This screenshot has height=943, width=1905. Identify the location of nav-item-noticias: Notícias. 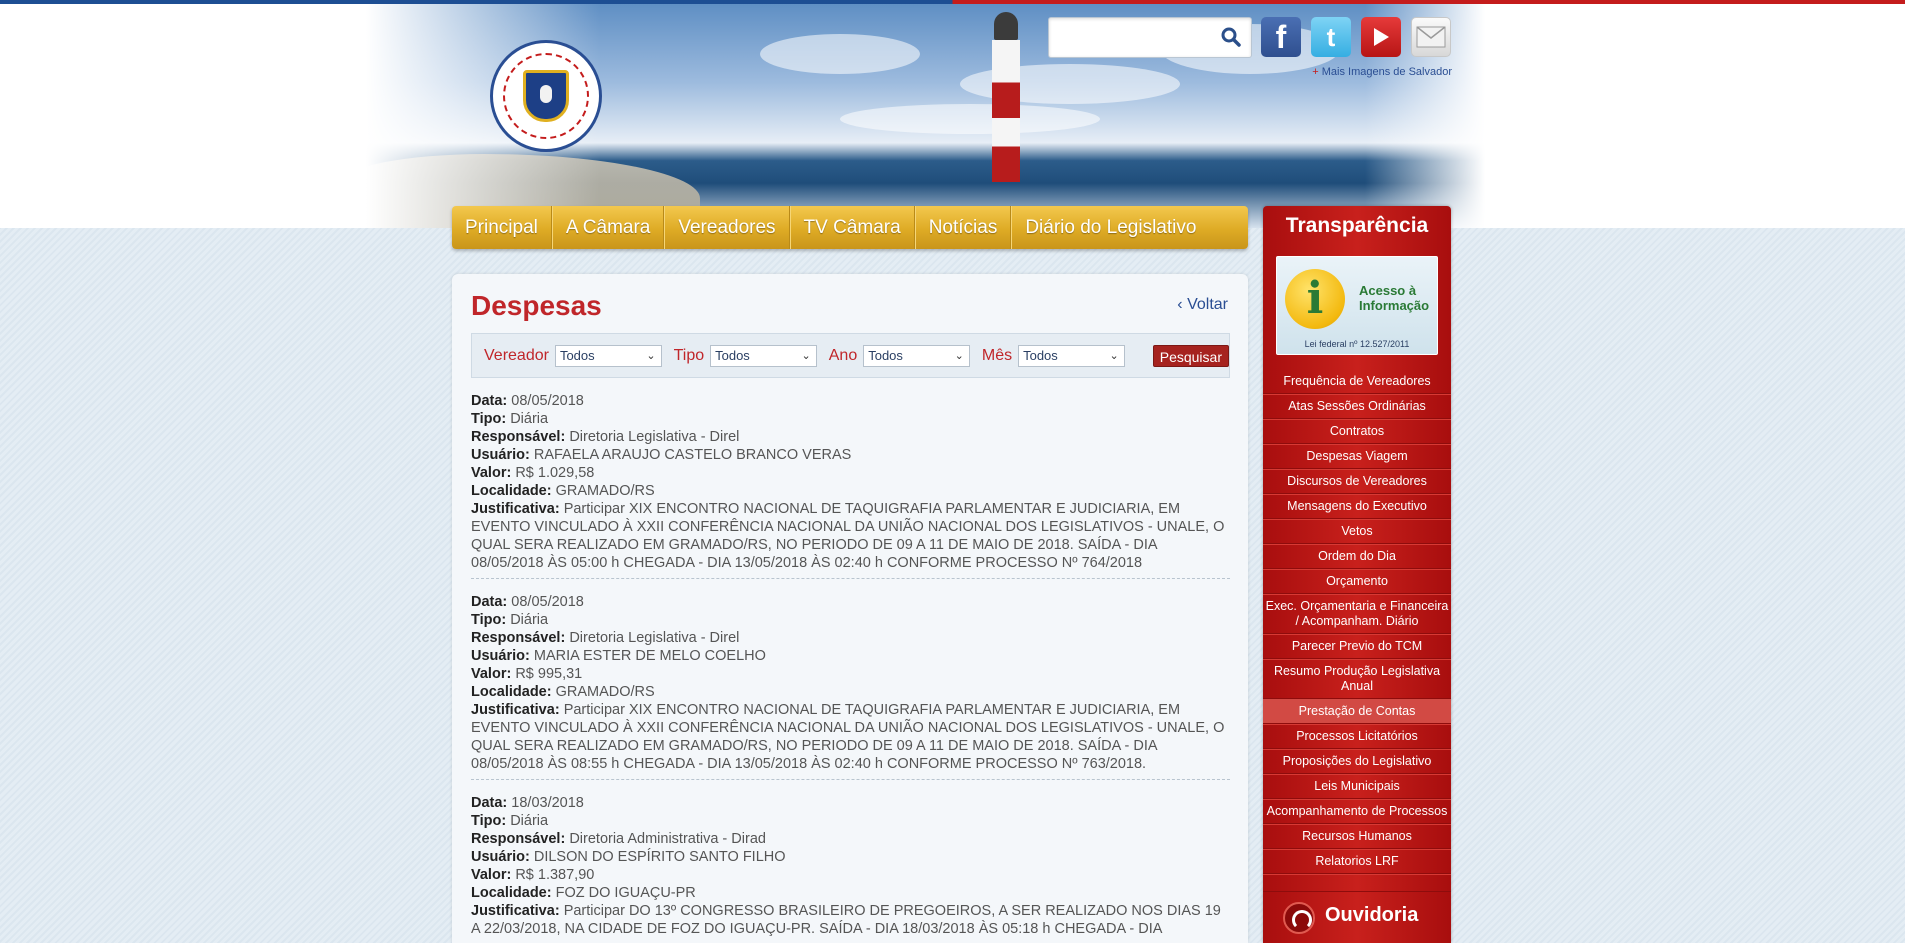
(963, 227).